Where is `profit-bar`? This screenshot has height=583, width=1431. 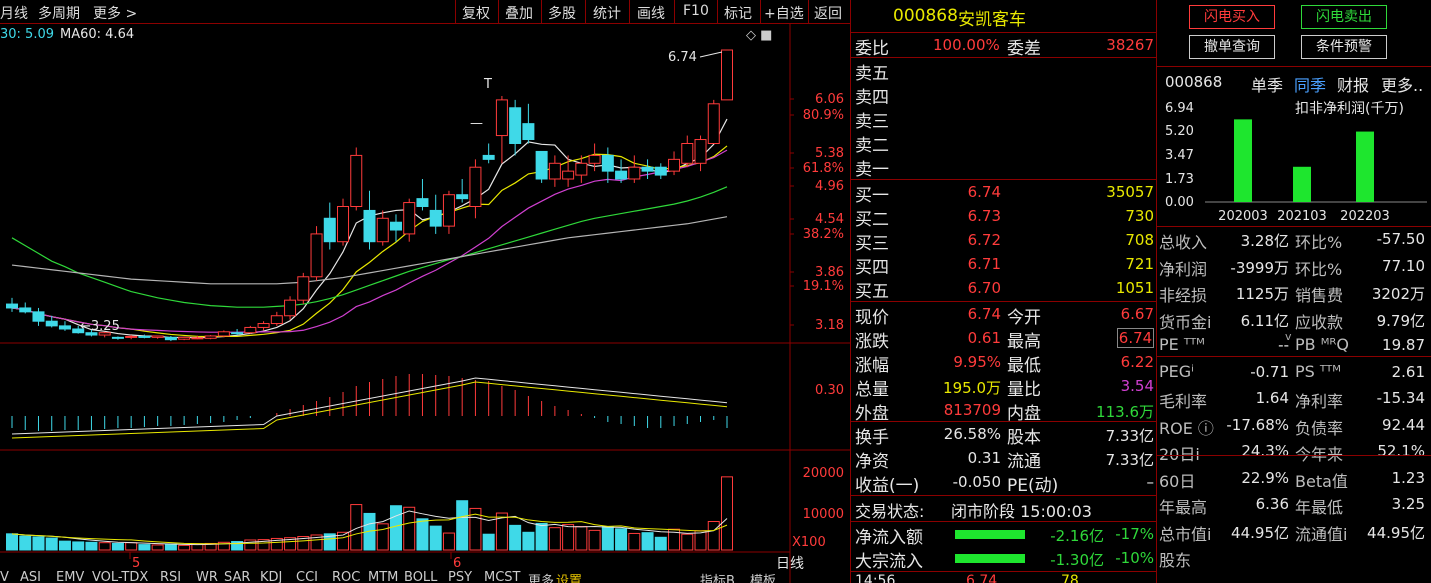 profit-bar is located at coordinates (1243, 160).